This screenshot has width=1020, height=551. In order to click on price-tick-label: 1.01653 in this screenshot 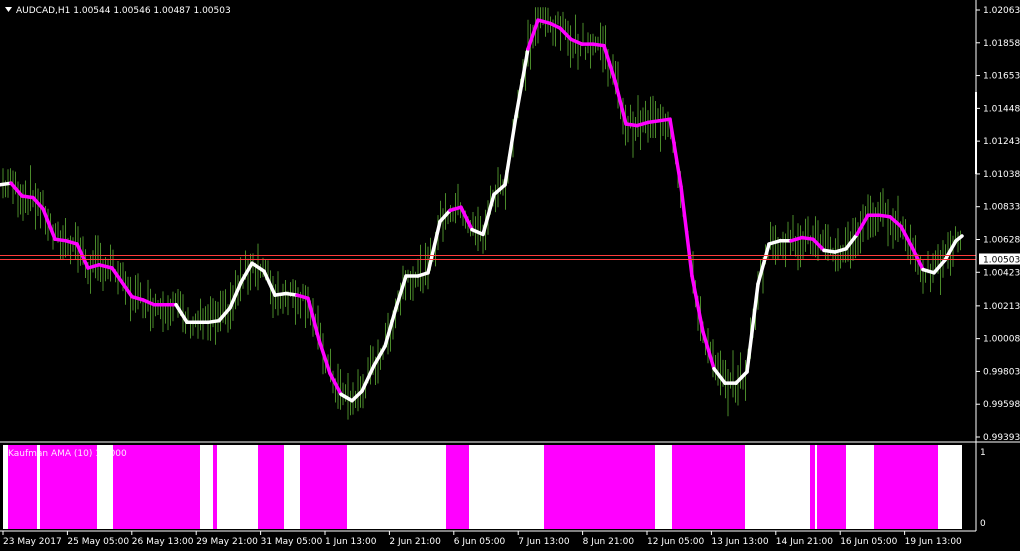, I will do `click(1001, 77)`.